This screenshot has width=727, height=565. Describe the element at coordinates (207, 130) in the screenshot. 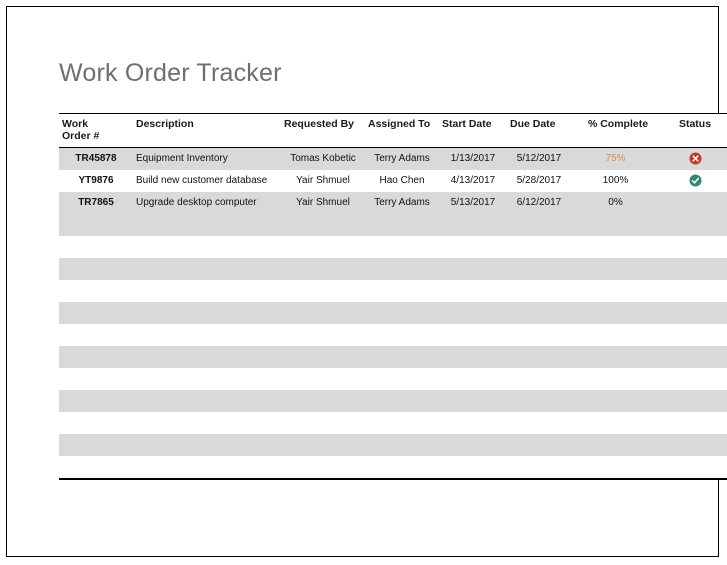

I see `column-header-description: Description` at that location.